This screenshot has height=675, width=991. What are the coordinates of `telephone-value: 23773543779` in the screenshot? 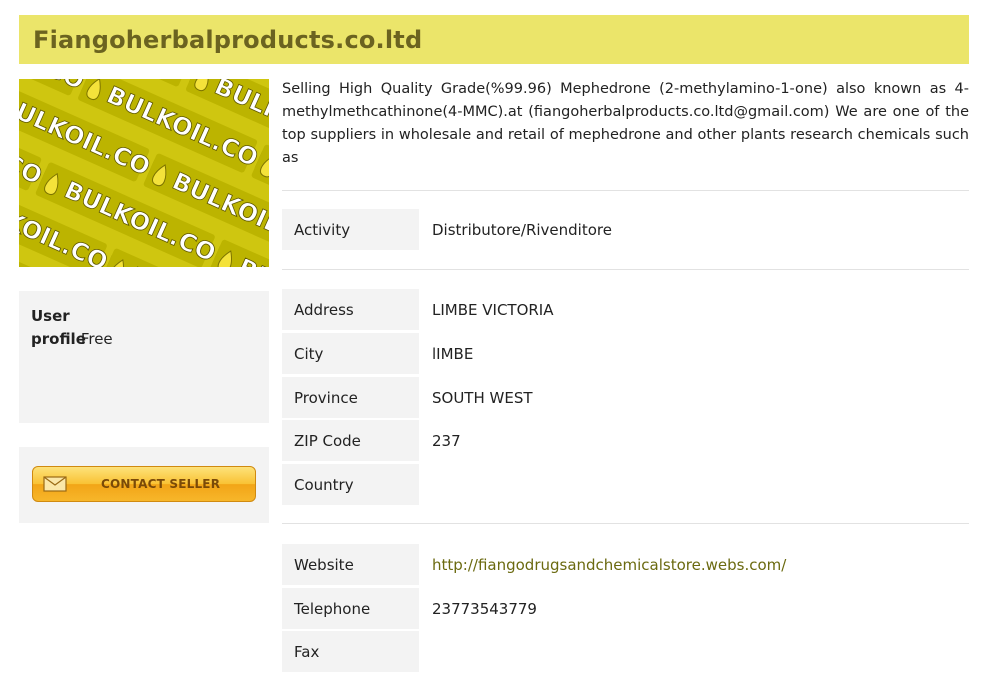 It's located at (484, 608).